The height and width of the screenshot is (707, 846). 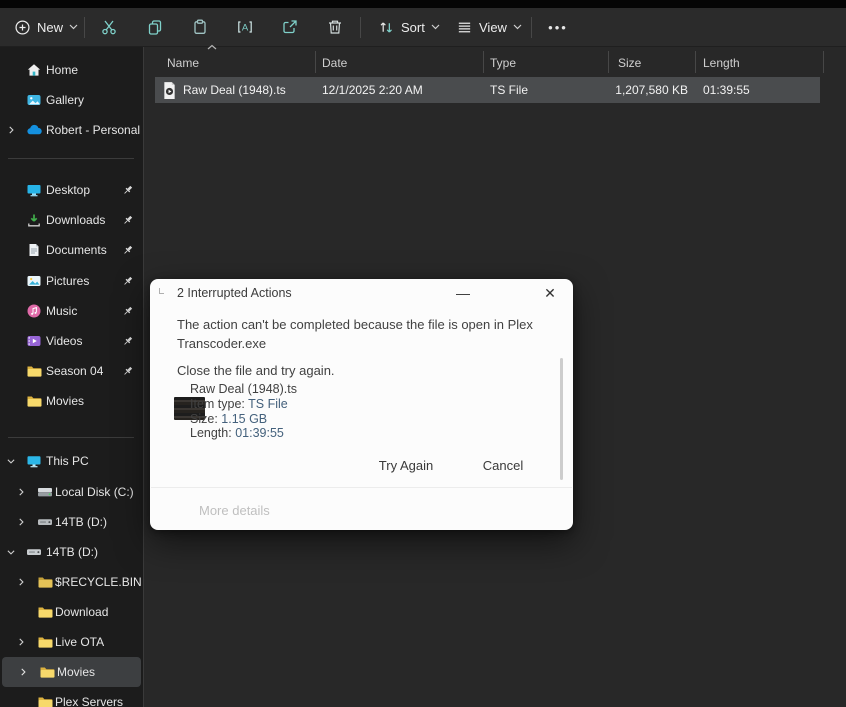 What do you see at coordinates (183, 63) in the screenshot?
I see `column-header-name: Name` at bounding box center [183, 63].